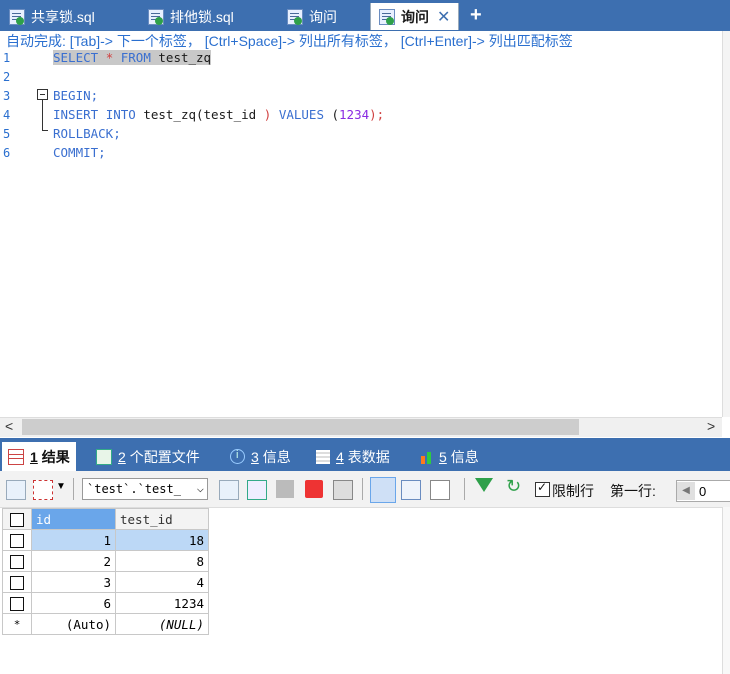  I want to click on cell-id: (Auto), so click(73, 624).